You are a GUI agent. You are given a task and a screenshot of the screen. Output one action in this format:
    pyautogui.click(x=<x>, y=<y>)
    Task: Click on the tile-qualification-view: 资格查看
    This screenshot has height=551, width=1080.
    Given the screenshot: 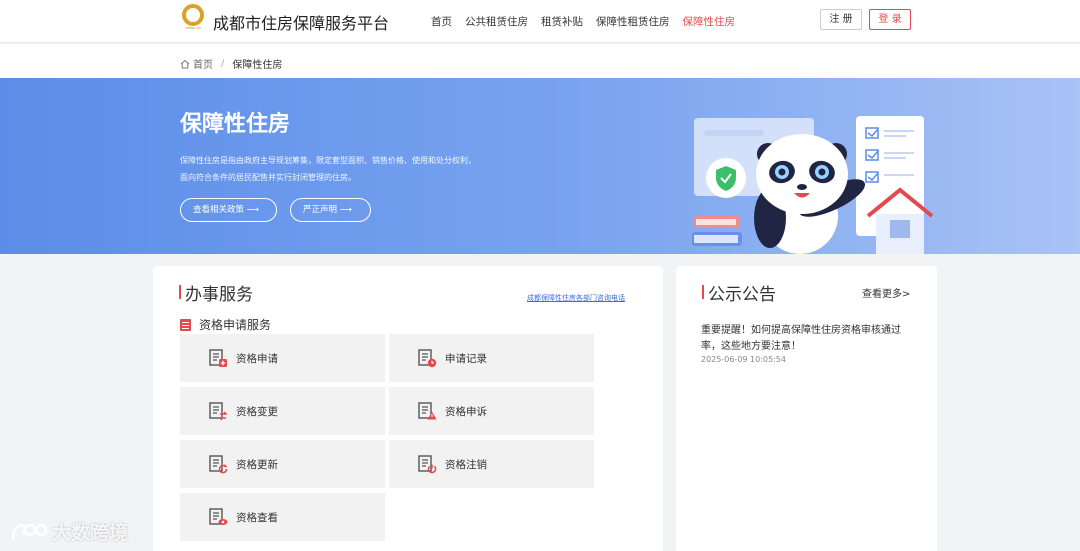 What is the action you would take?
    pyautogui.click(x=282, y=517)
    